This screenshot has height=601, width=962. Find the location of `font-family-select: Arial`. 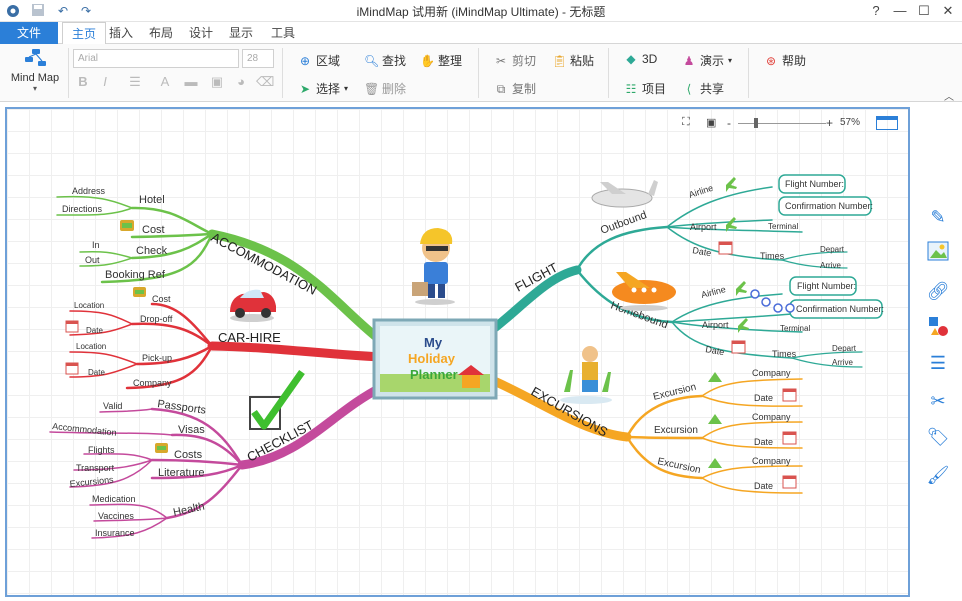

font-family-select: Arial is located at coordinates (156, 58).